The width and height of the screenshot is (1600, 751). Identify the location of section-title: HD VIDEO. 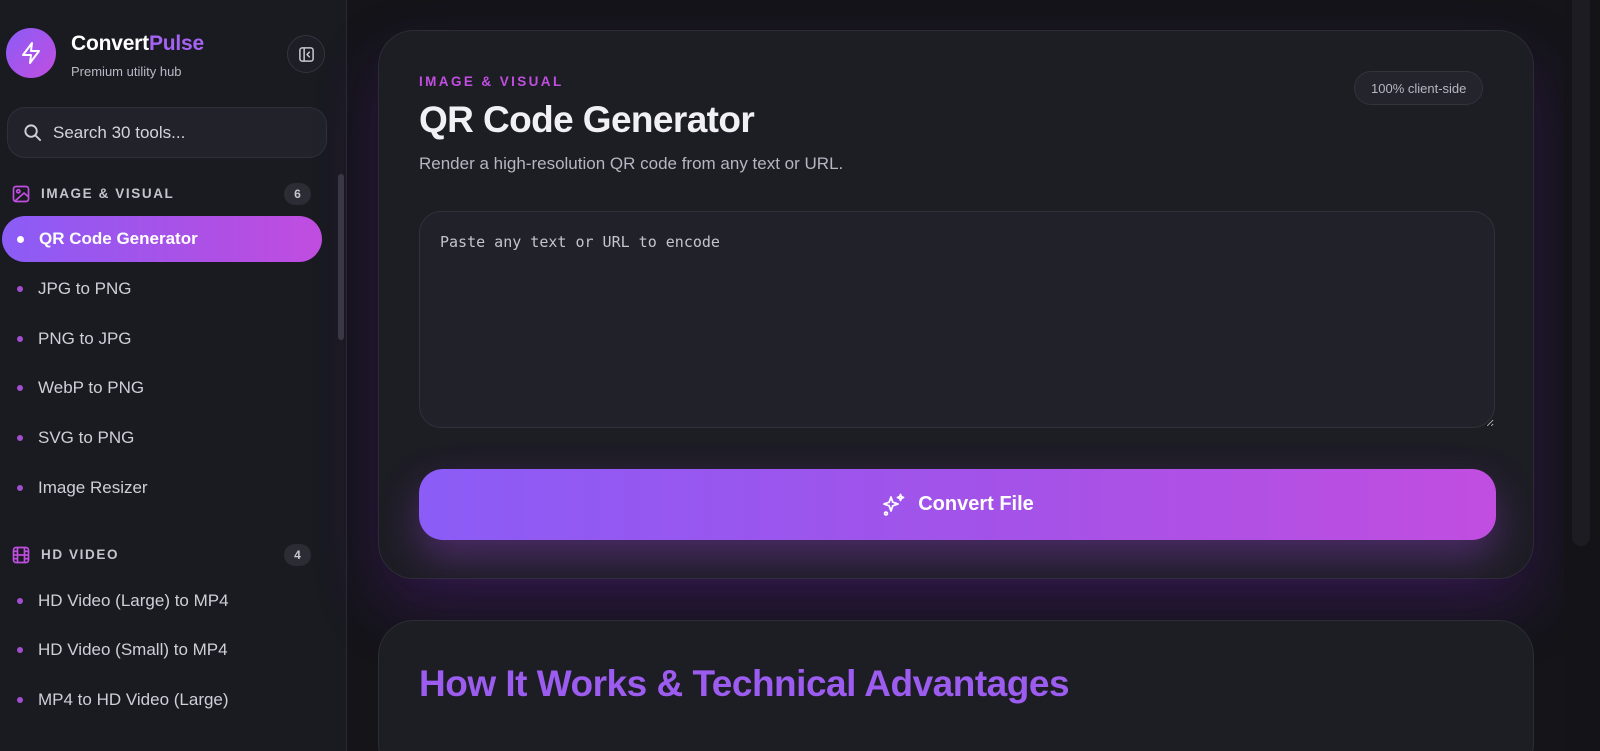
(80, 554).